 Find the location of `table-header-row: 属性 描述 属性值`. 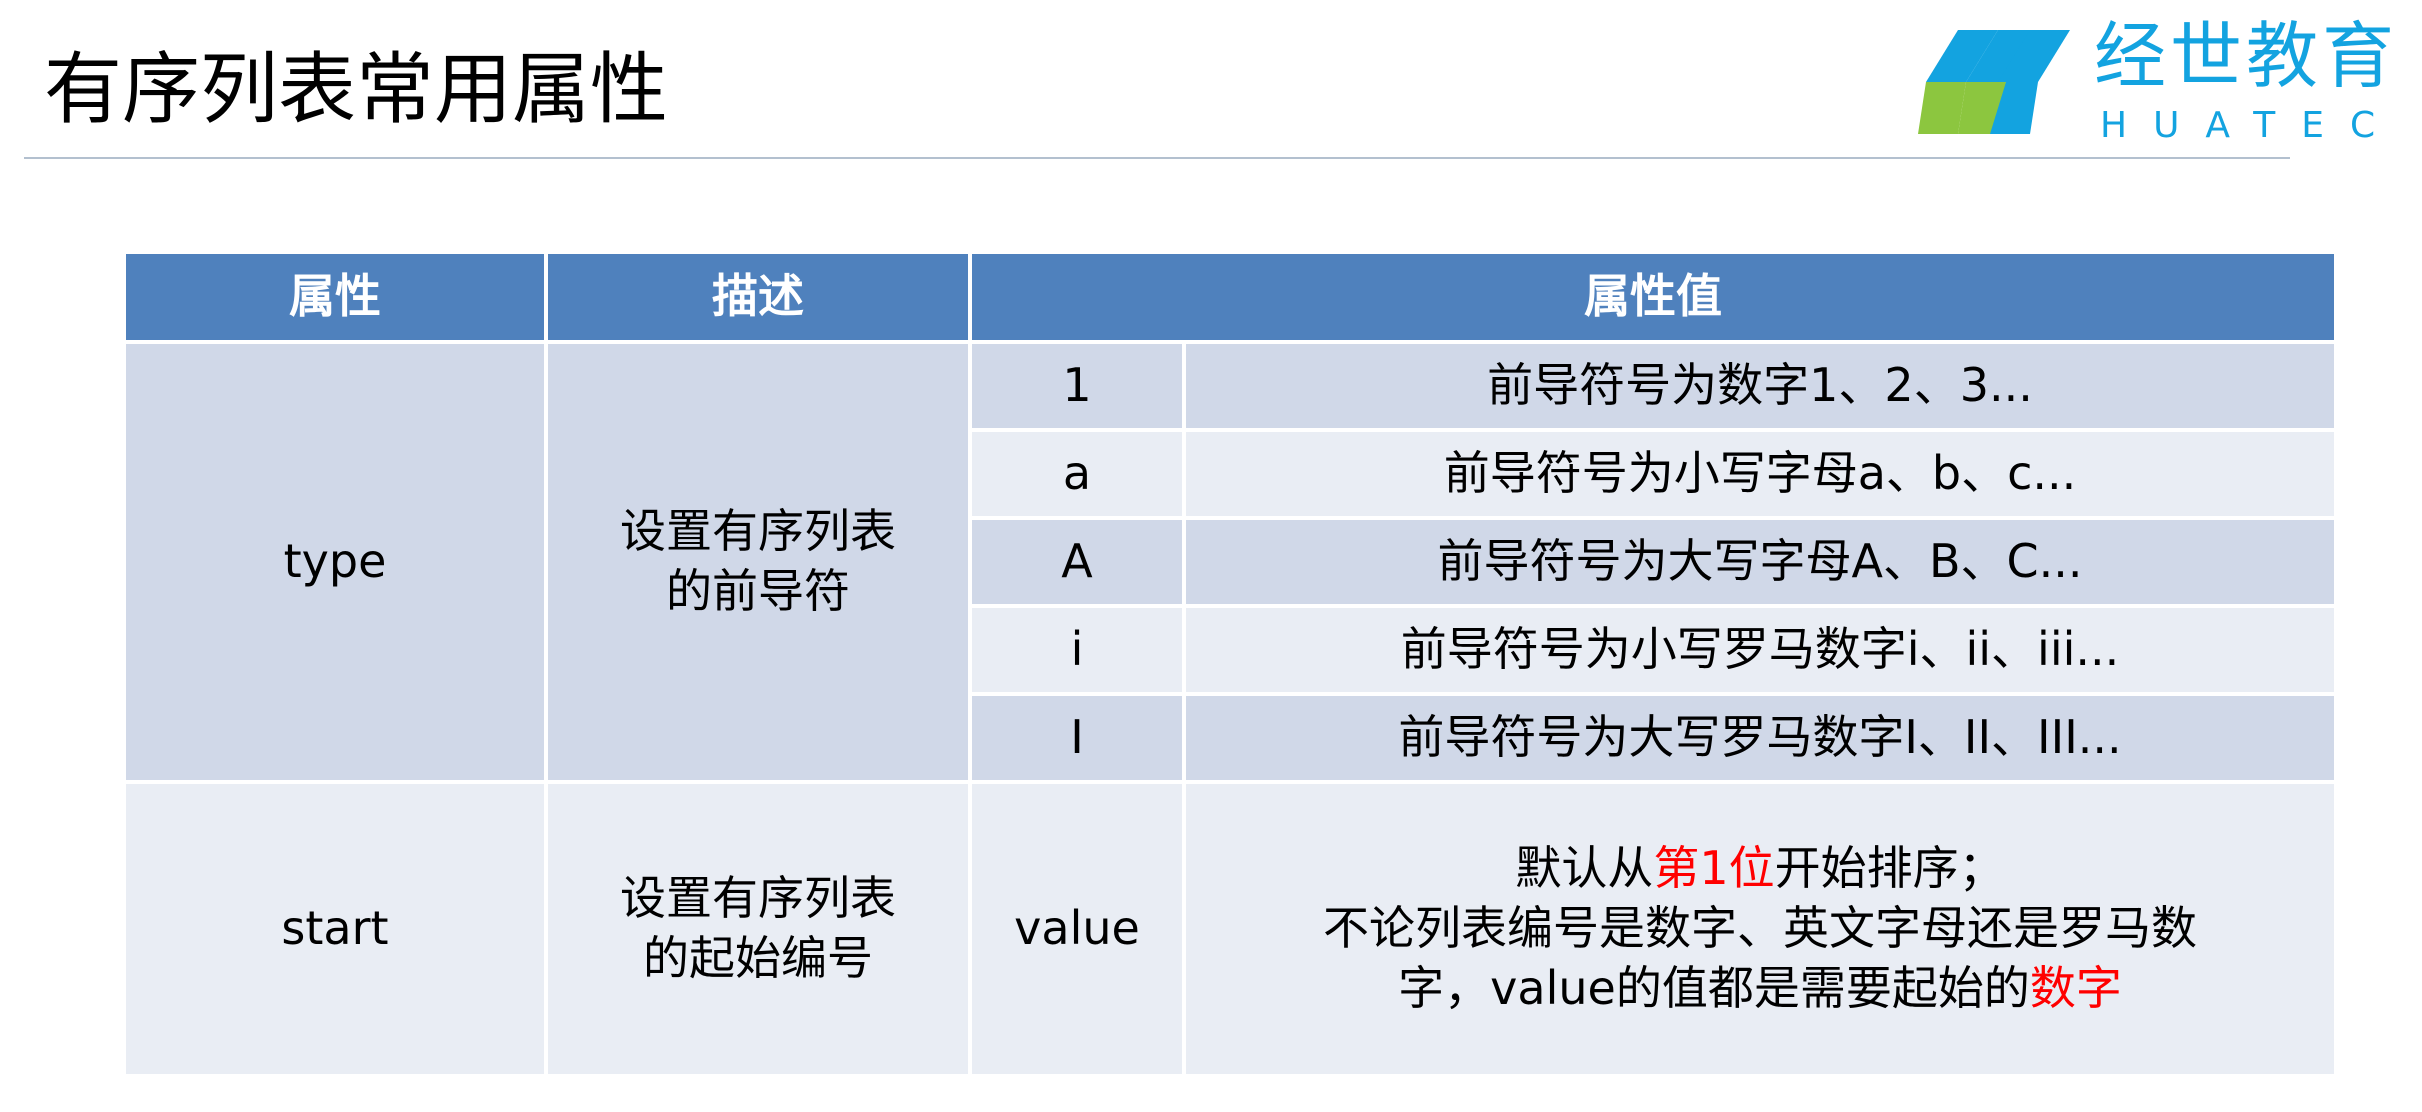

table-header-row: 属性 描述 属性值 is located at coordinates (1230, 297).